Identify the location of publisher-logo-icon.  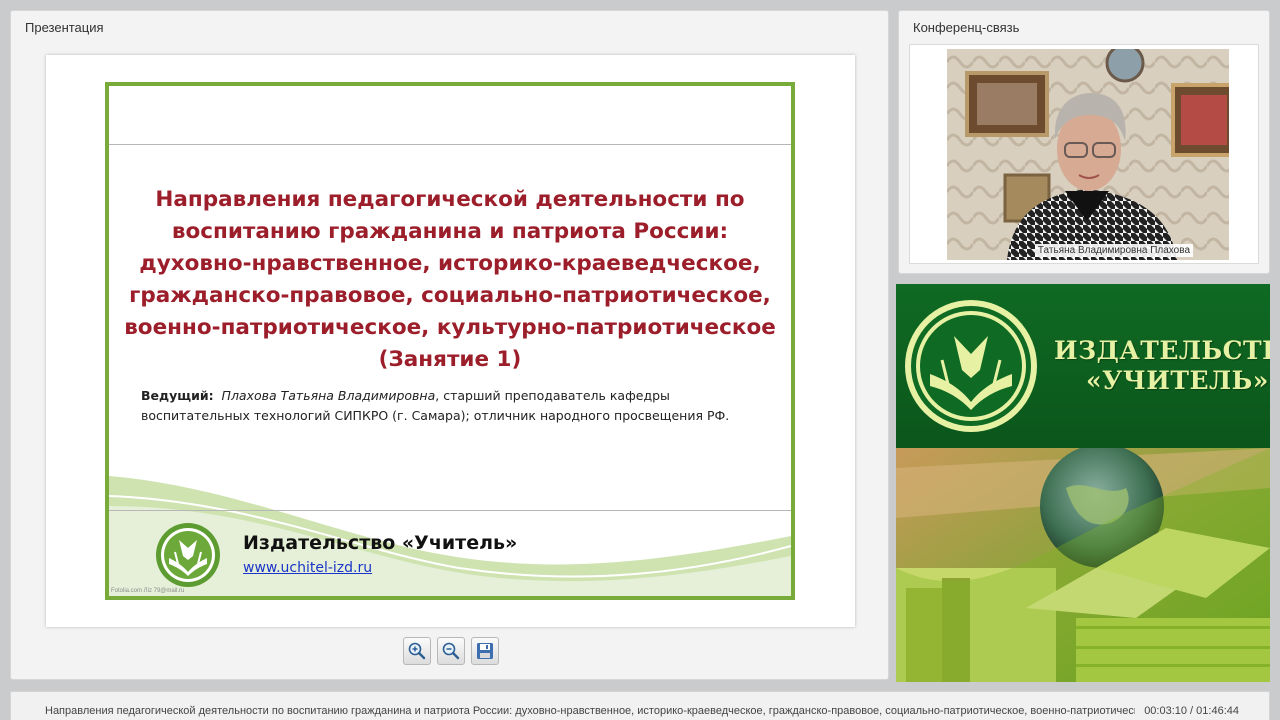
(188, 555).